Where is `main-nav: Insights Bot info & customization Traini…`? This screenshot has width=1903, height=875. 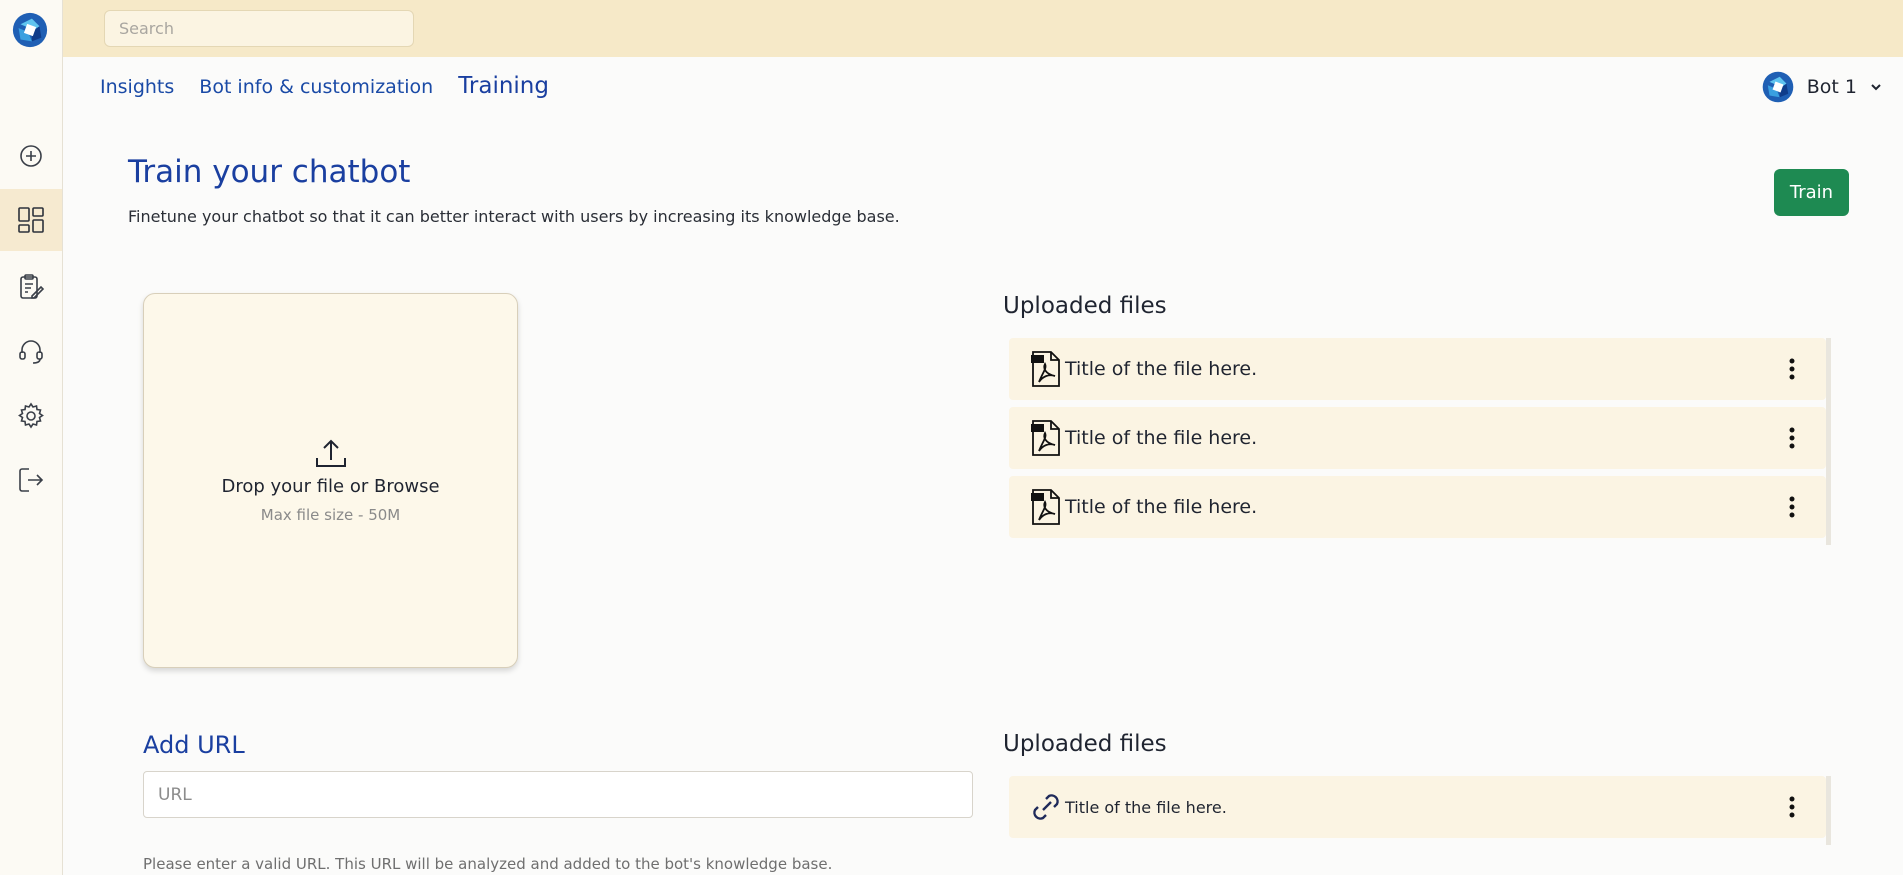
main-nav: Insights Bot info & customization Traini… is located at coordinates (324, 86).